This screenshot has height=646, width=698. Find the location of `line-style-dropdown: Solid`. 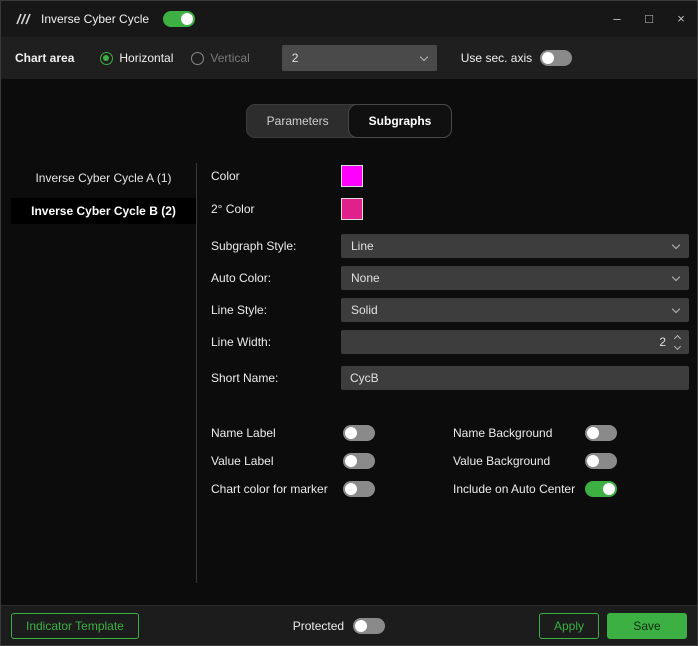

line-style-dropdown: Solid is located at coordinates (515, 310).